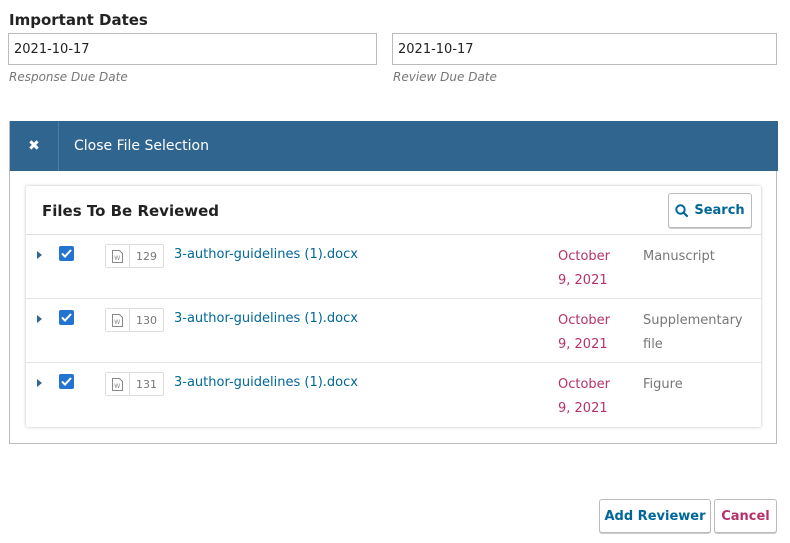 This screenshot has height=543, width=790. Describe the element at coordinates (131, 211) in the screenshot. I see `files-title: Files To Be Reviewed` at that location.